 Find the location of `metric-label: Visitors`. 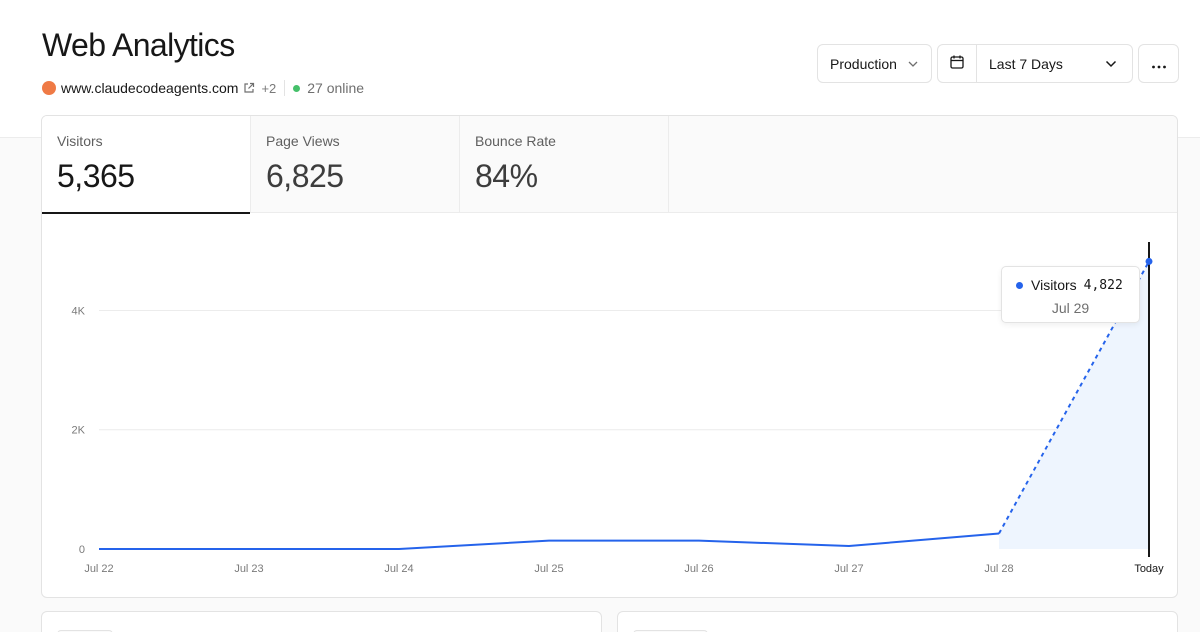

metric-label: Visitors is located at coordinates (80, 141).